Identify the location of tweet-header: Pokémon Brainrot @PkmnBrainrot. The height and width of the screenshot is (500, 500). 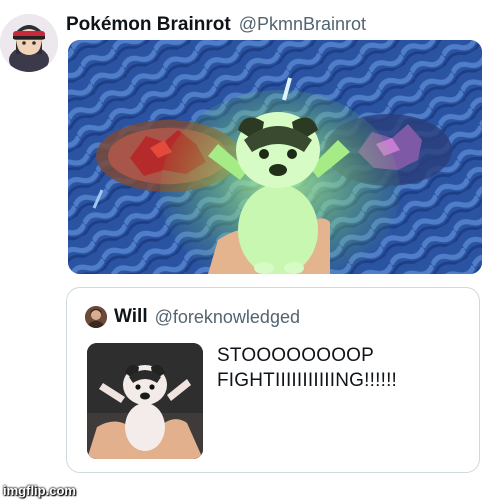
(216, 27).